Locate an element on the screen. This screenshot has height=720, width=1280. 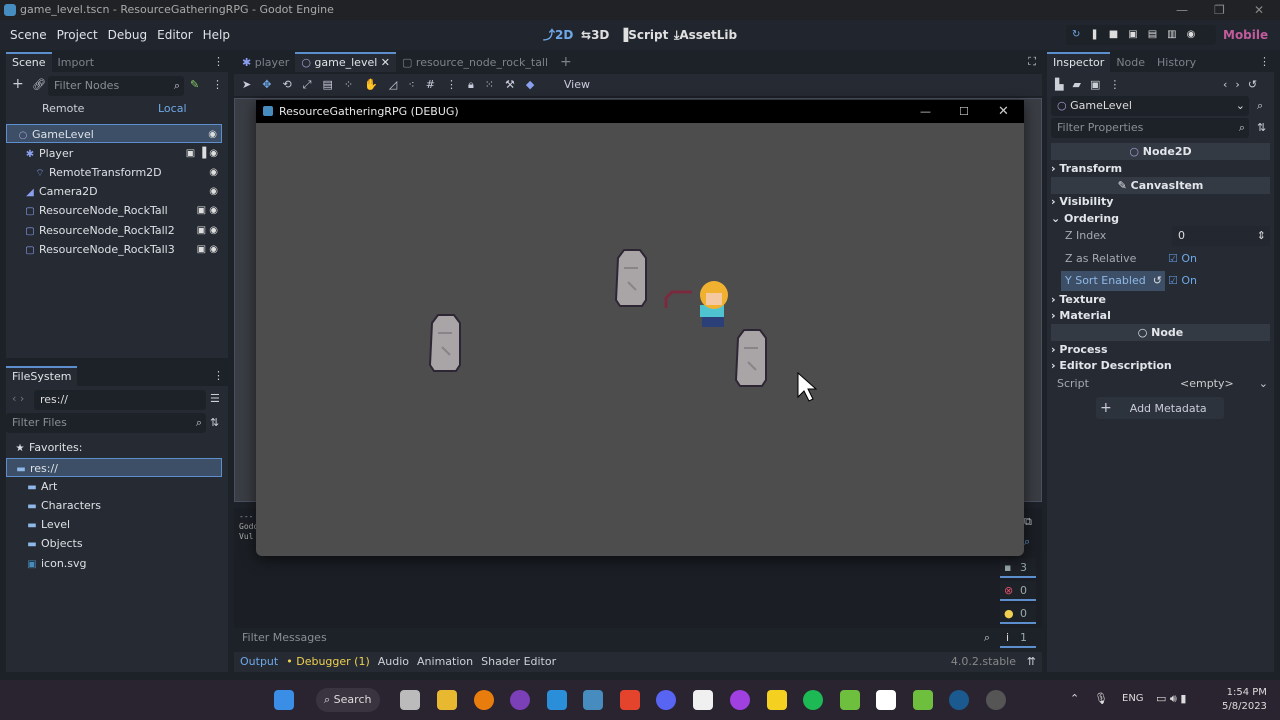
tab-output: Output is located at coordinates (259, 662).